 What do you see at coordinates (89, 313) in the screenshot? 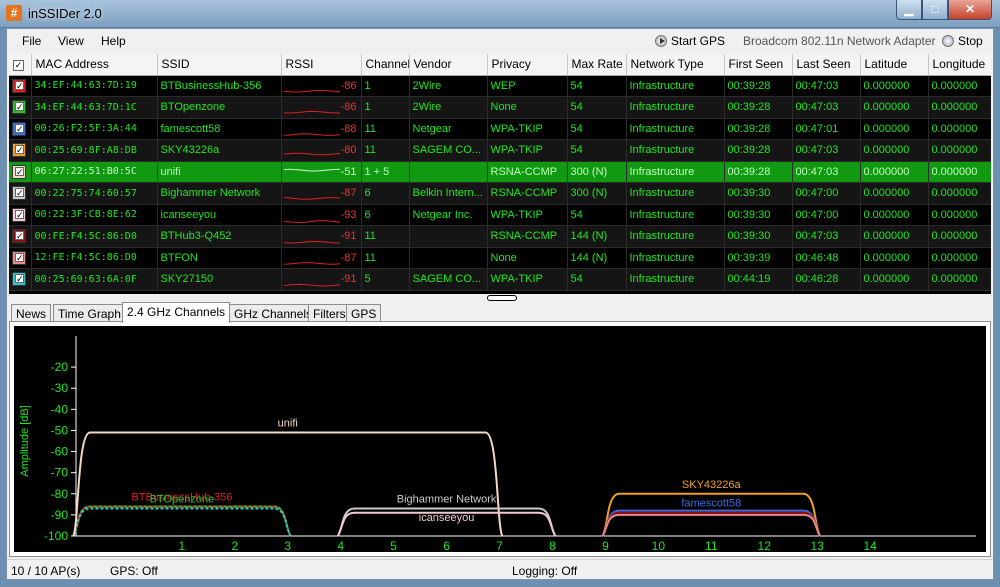
I see `tab-time-graph: Time Graph` at bounding box center [89, 313].